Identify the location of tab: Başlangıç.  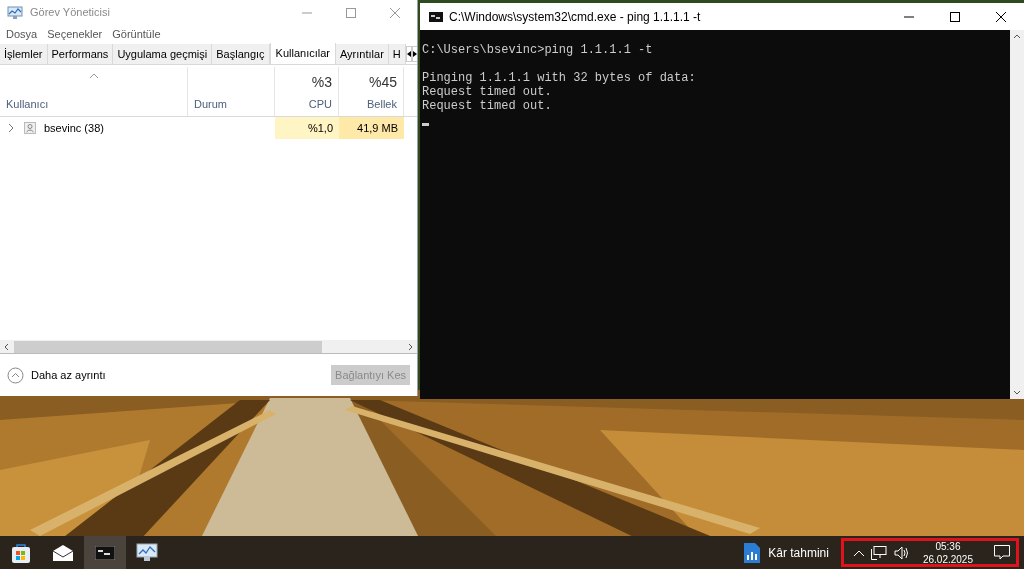
(241, 54).